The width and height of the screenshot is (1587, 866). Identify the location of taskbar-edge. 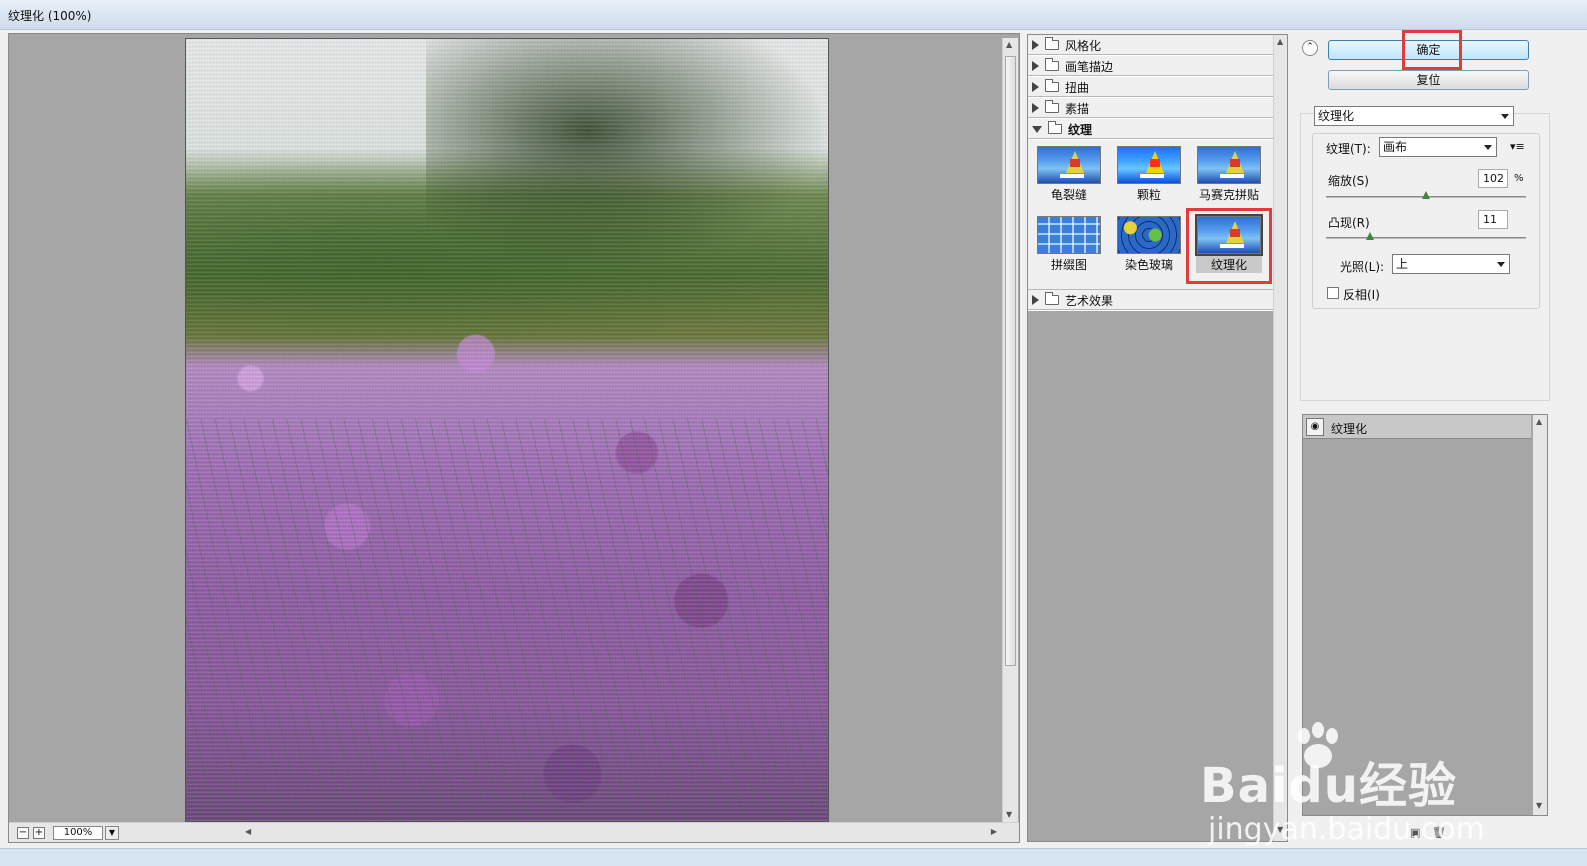
(793, 857).